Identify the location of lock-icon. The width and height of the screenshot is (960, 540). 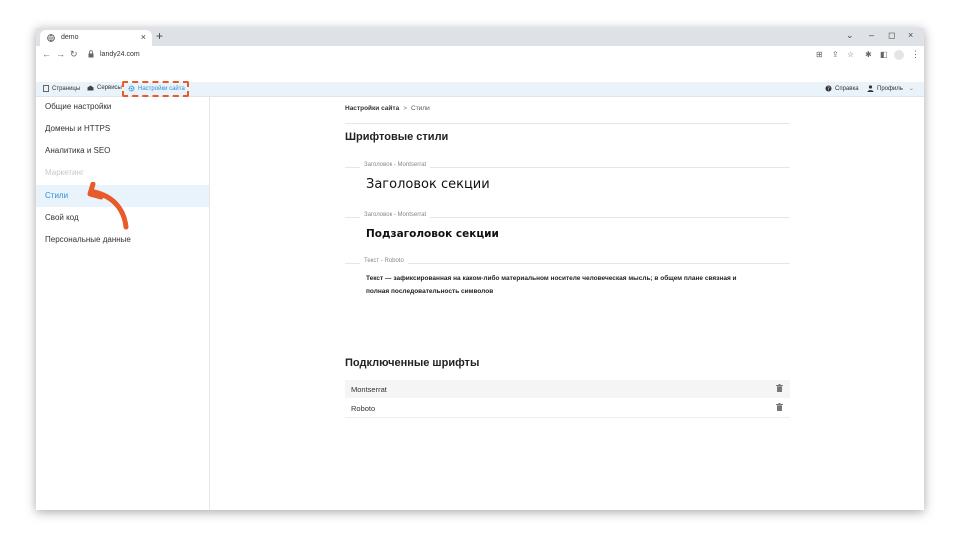
(91, 54).